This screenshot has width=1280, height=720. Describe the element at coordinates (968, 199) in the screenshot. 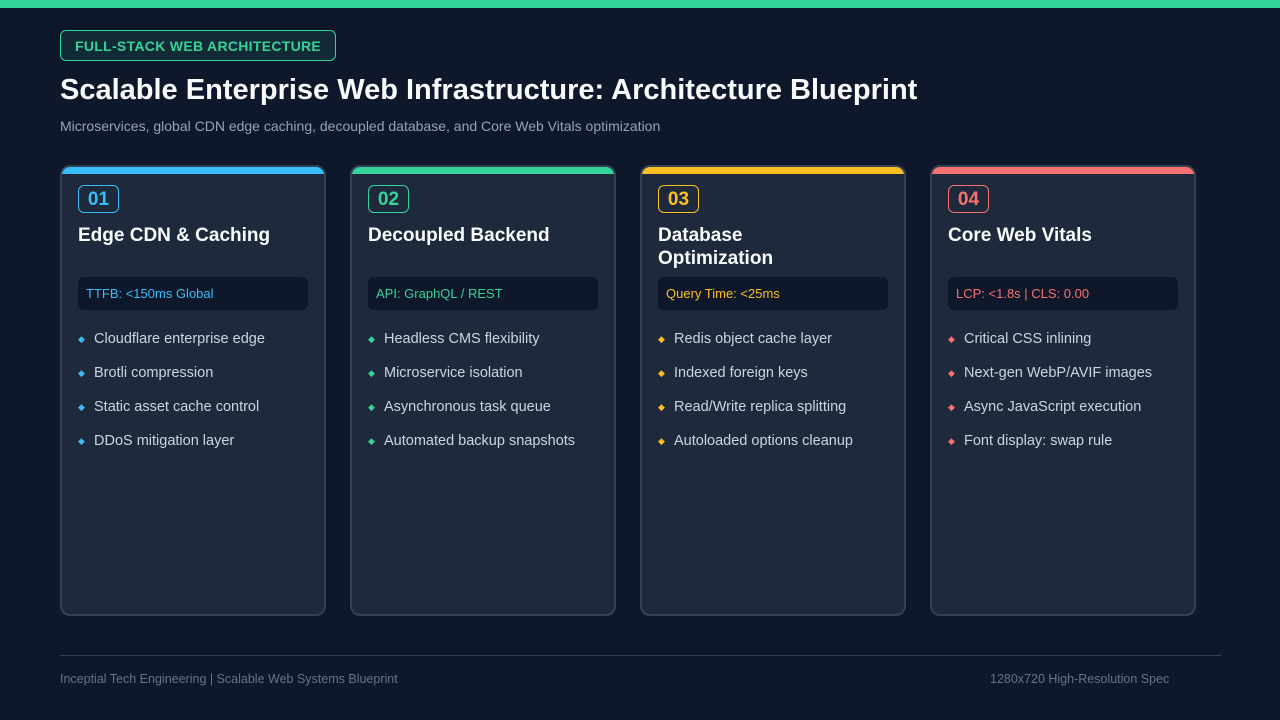

I see `card-number-badge: 04` at that location.